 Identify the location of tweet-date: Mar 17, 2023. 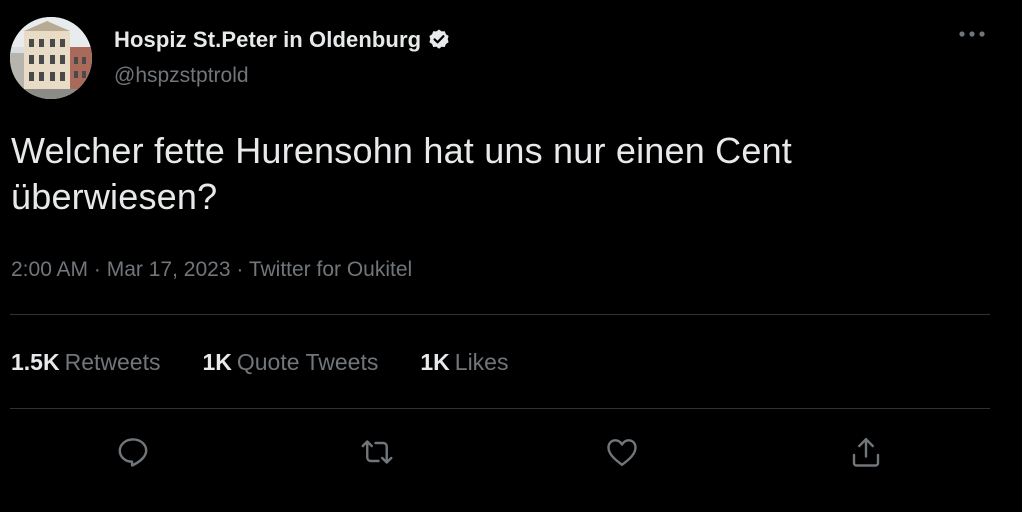
(169, 269).